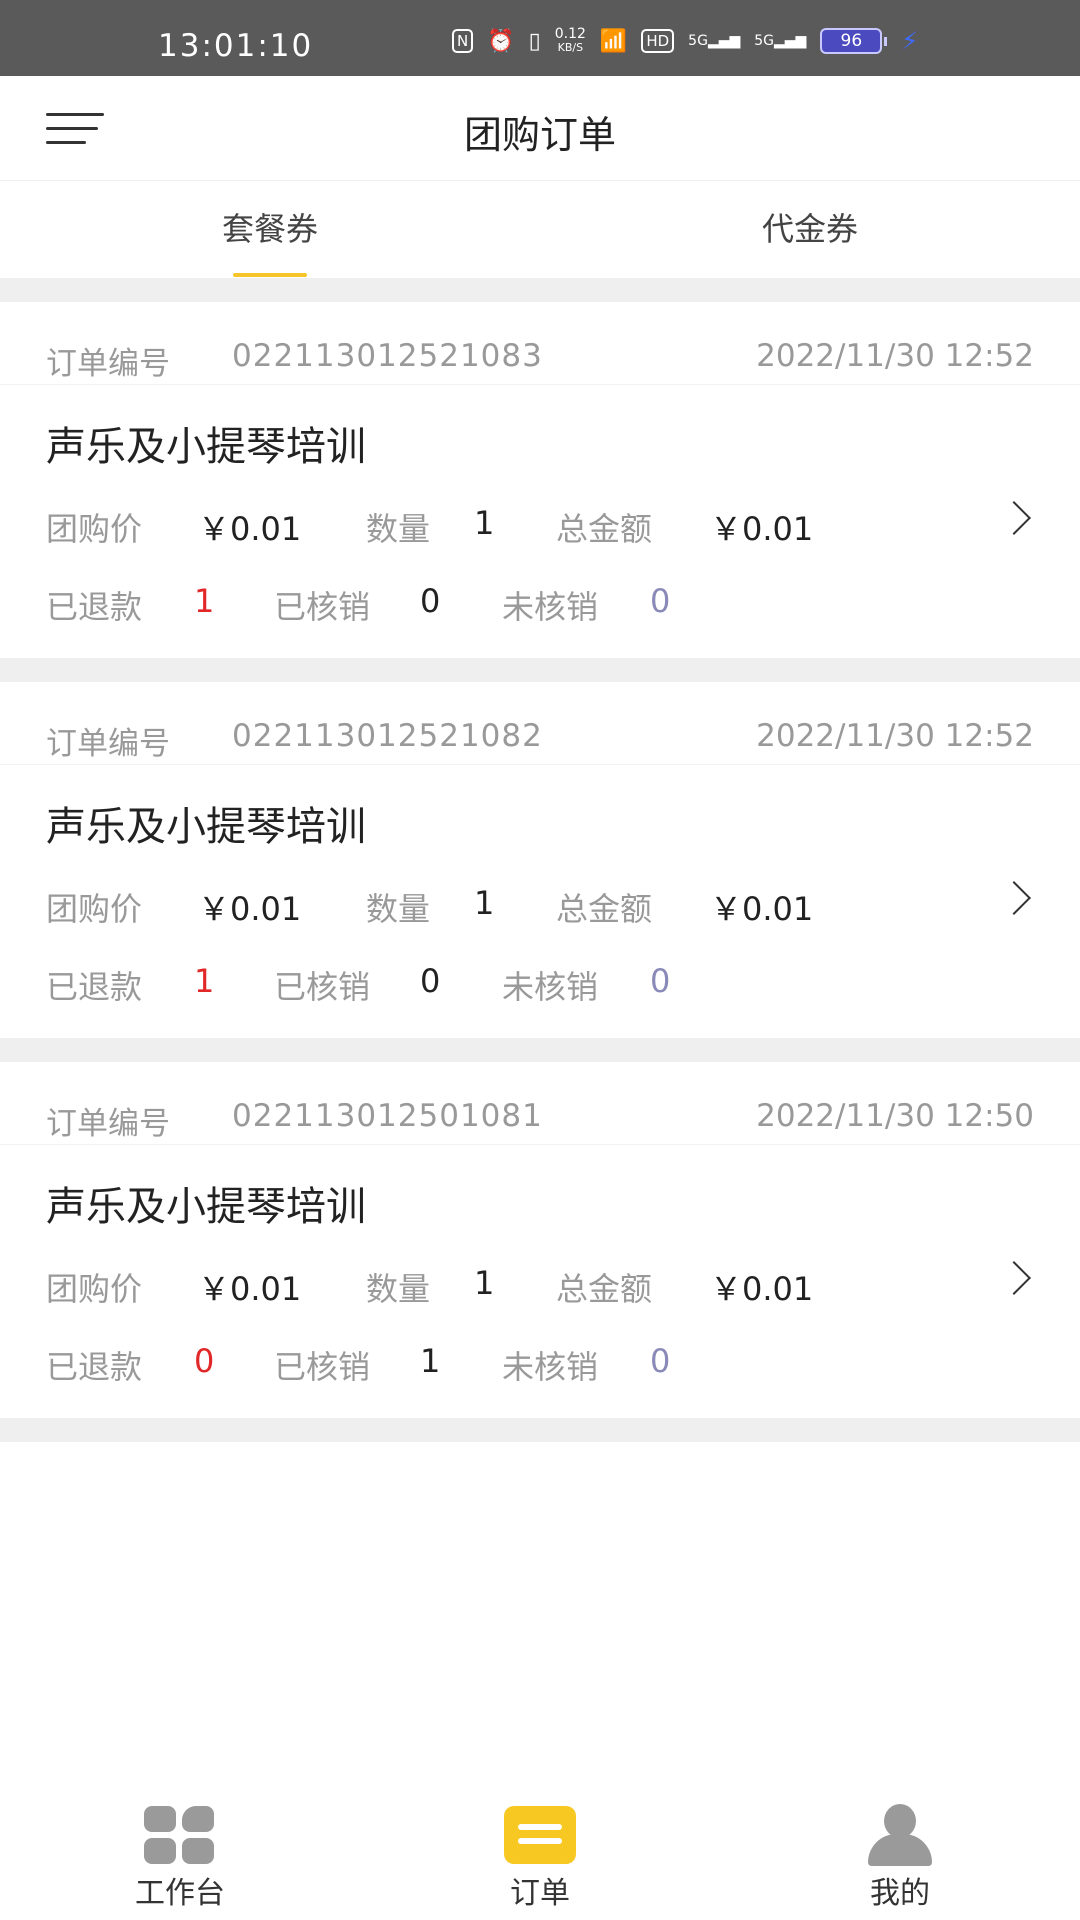 This screenshot has height=1920, width=1080. I want to click on charging-icon: ⚡, so click(910, 41).